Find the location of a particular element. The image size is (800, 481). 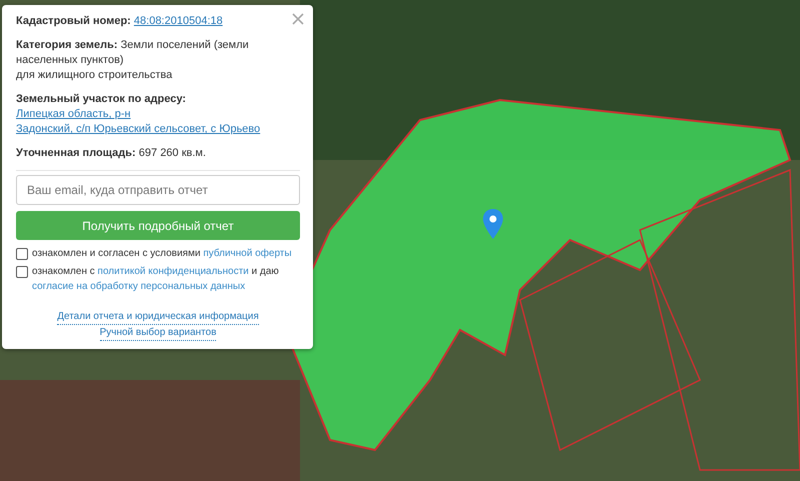

info-row-text: Категория земель: Земли поселений (земли населенных пунктов) для жилищного строительства is located at coordinates (133, 60).